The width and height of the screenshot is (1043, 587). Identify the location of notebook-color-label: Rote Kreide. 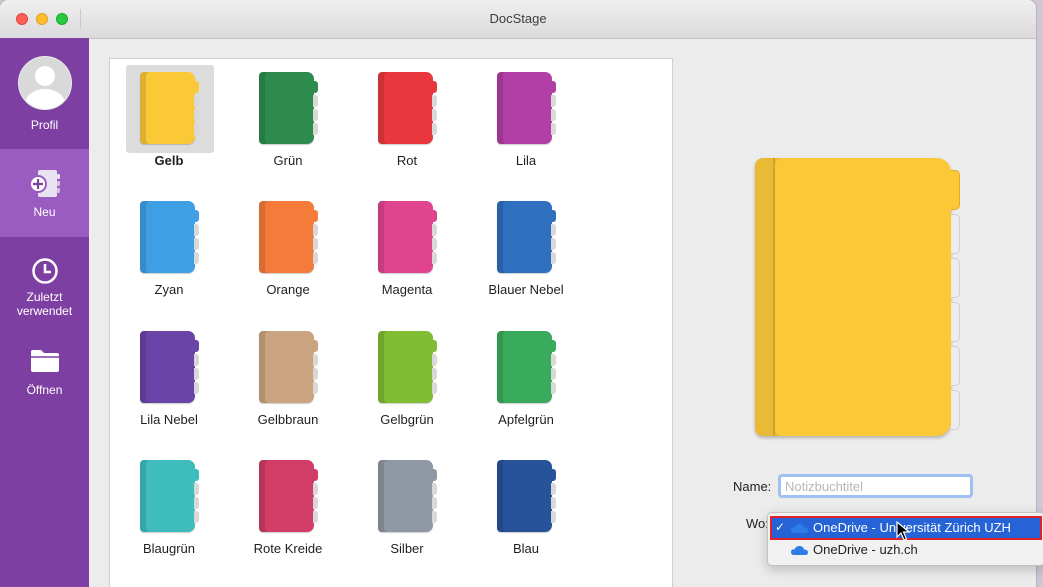
(288, 548).